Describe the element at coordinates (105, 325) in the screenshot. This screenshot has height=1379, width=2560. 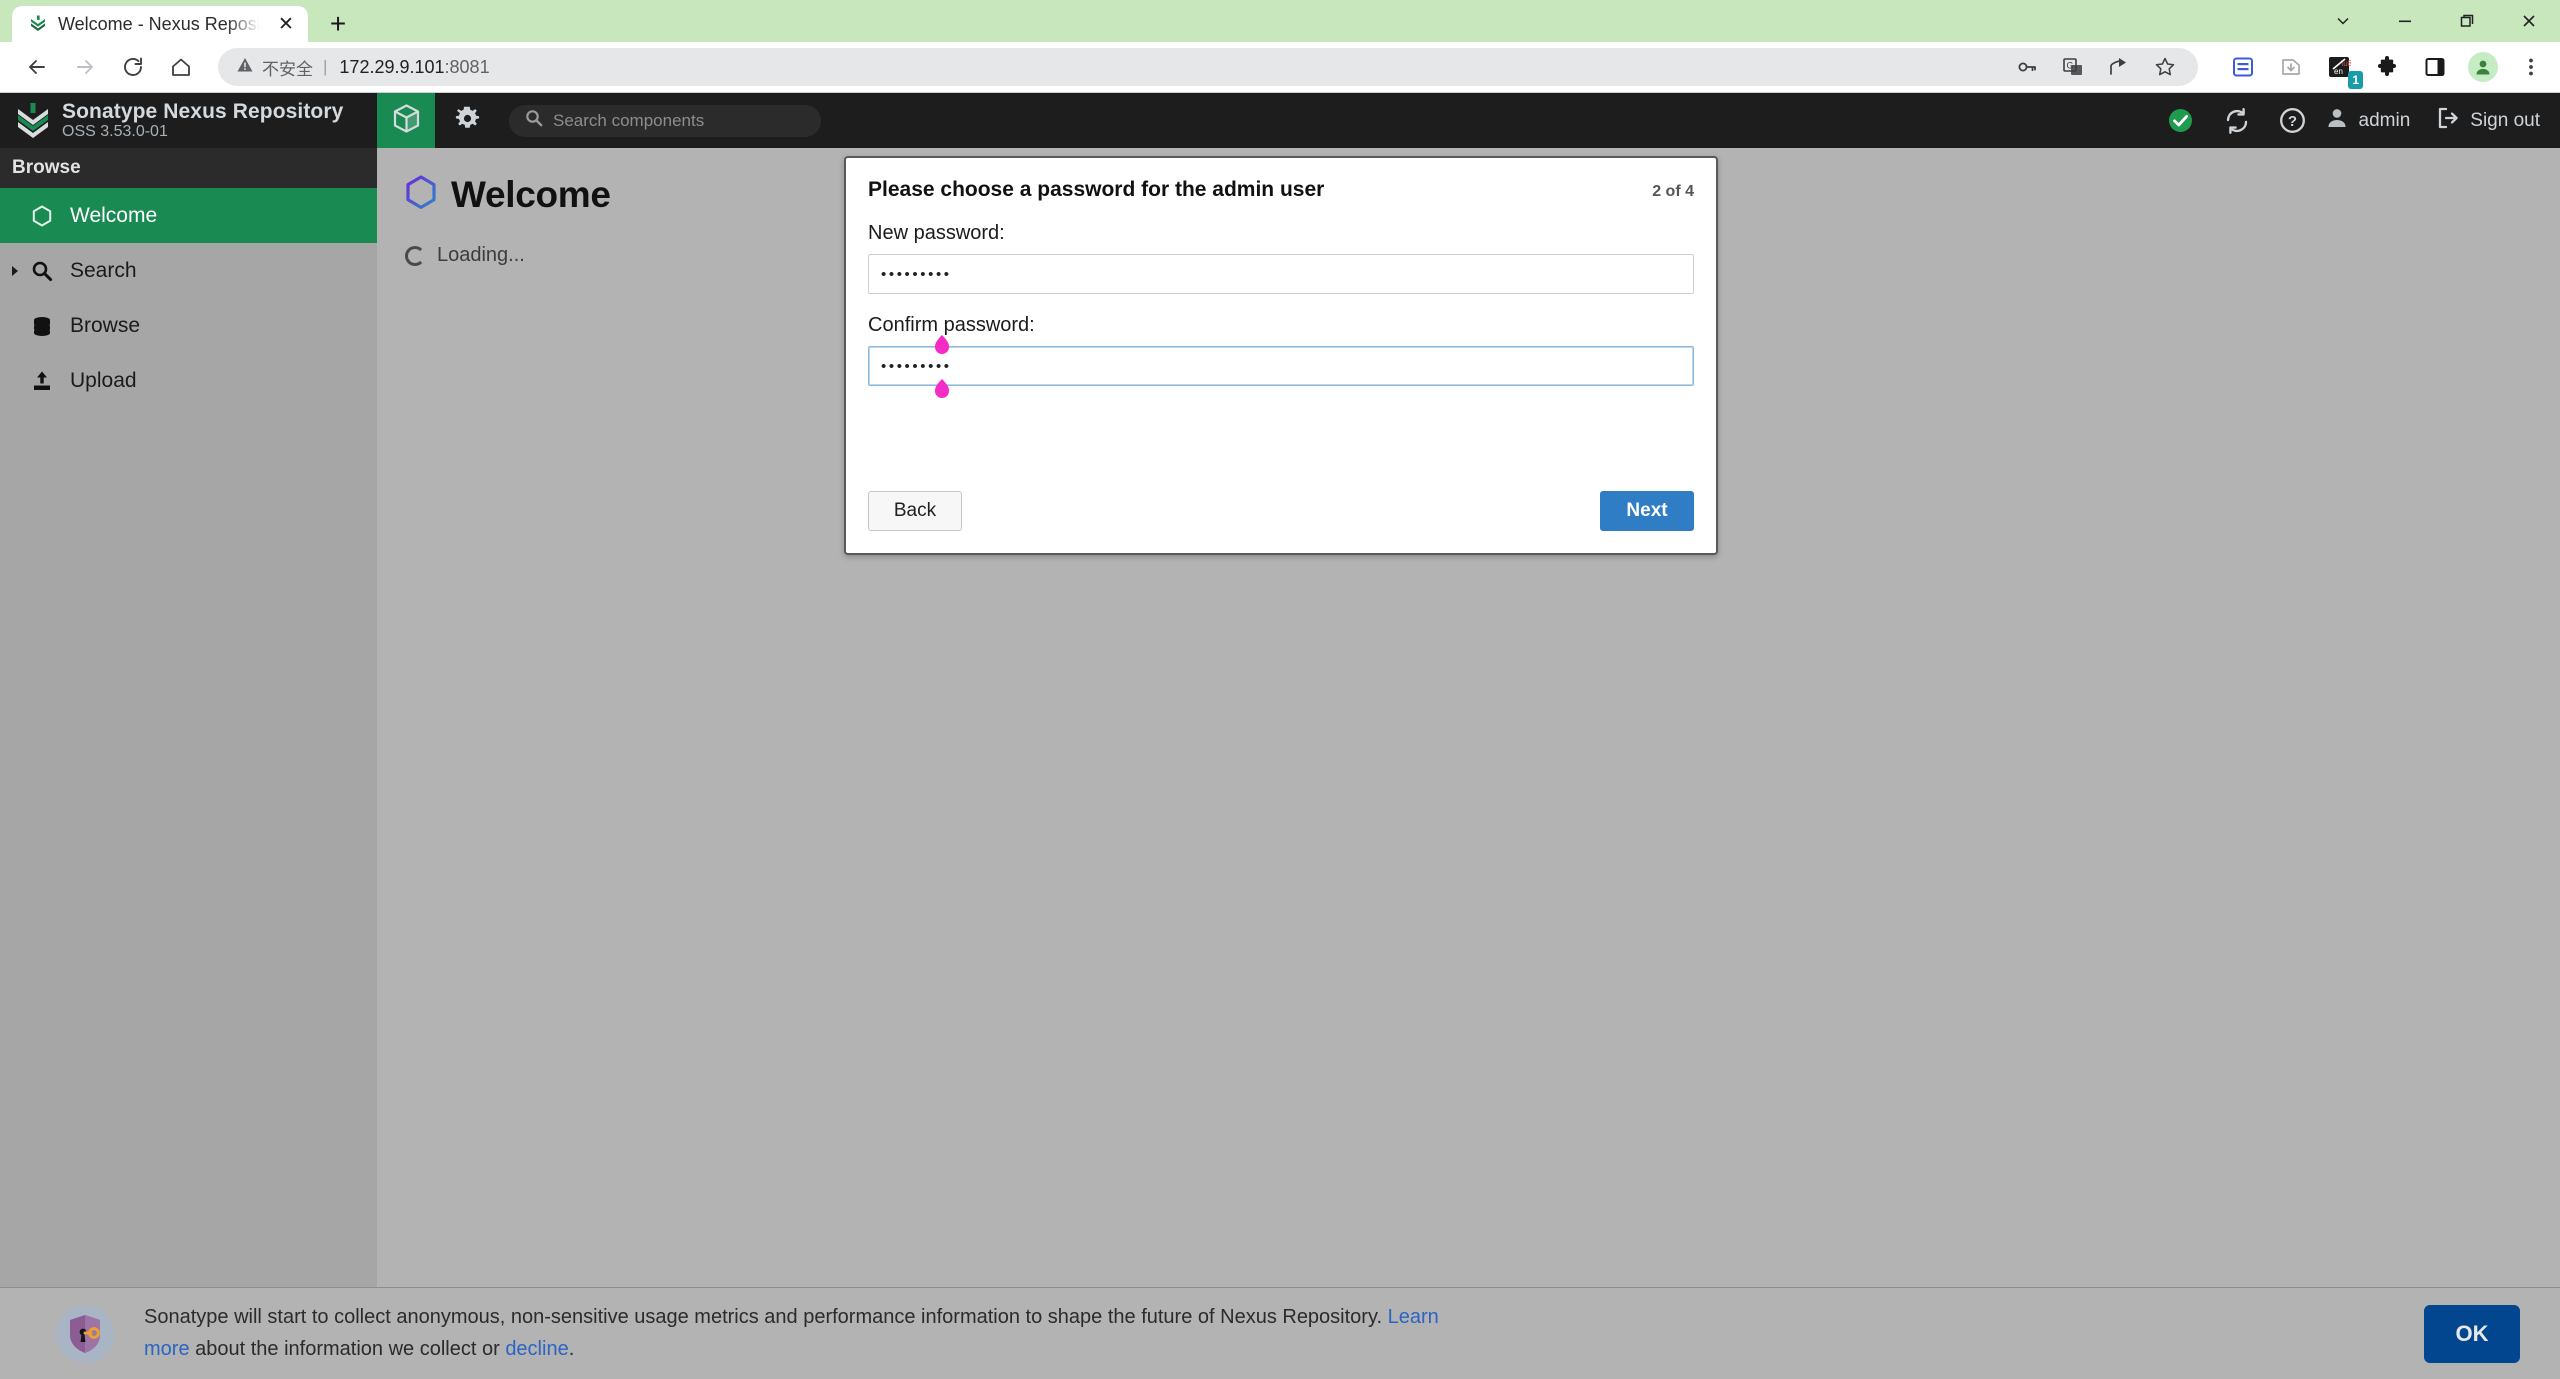
I see `sidebar-item-label: Browse` at that location.